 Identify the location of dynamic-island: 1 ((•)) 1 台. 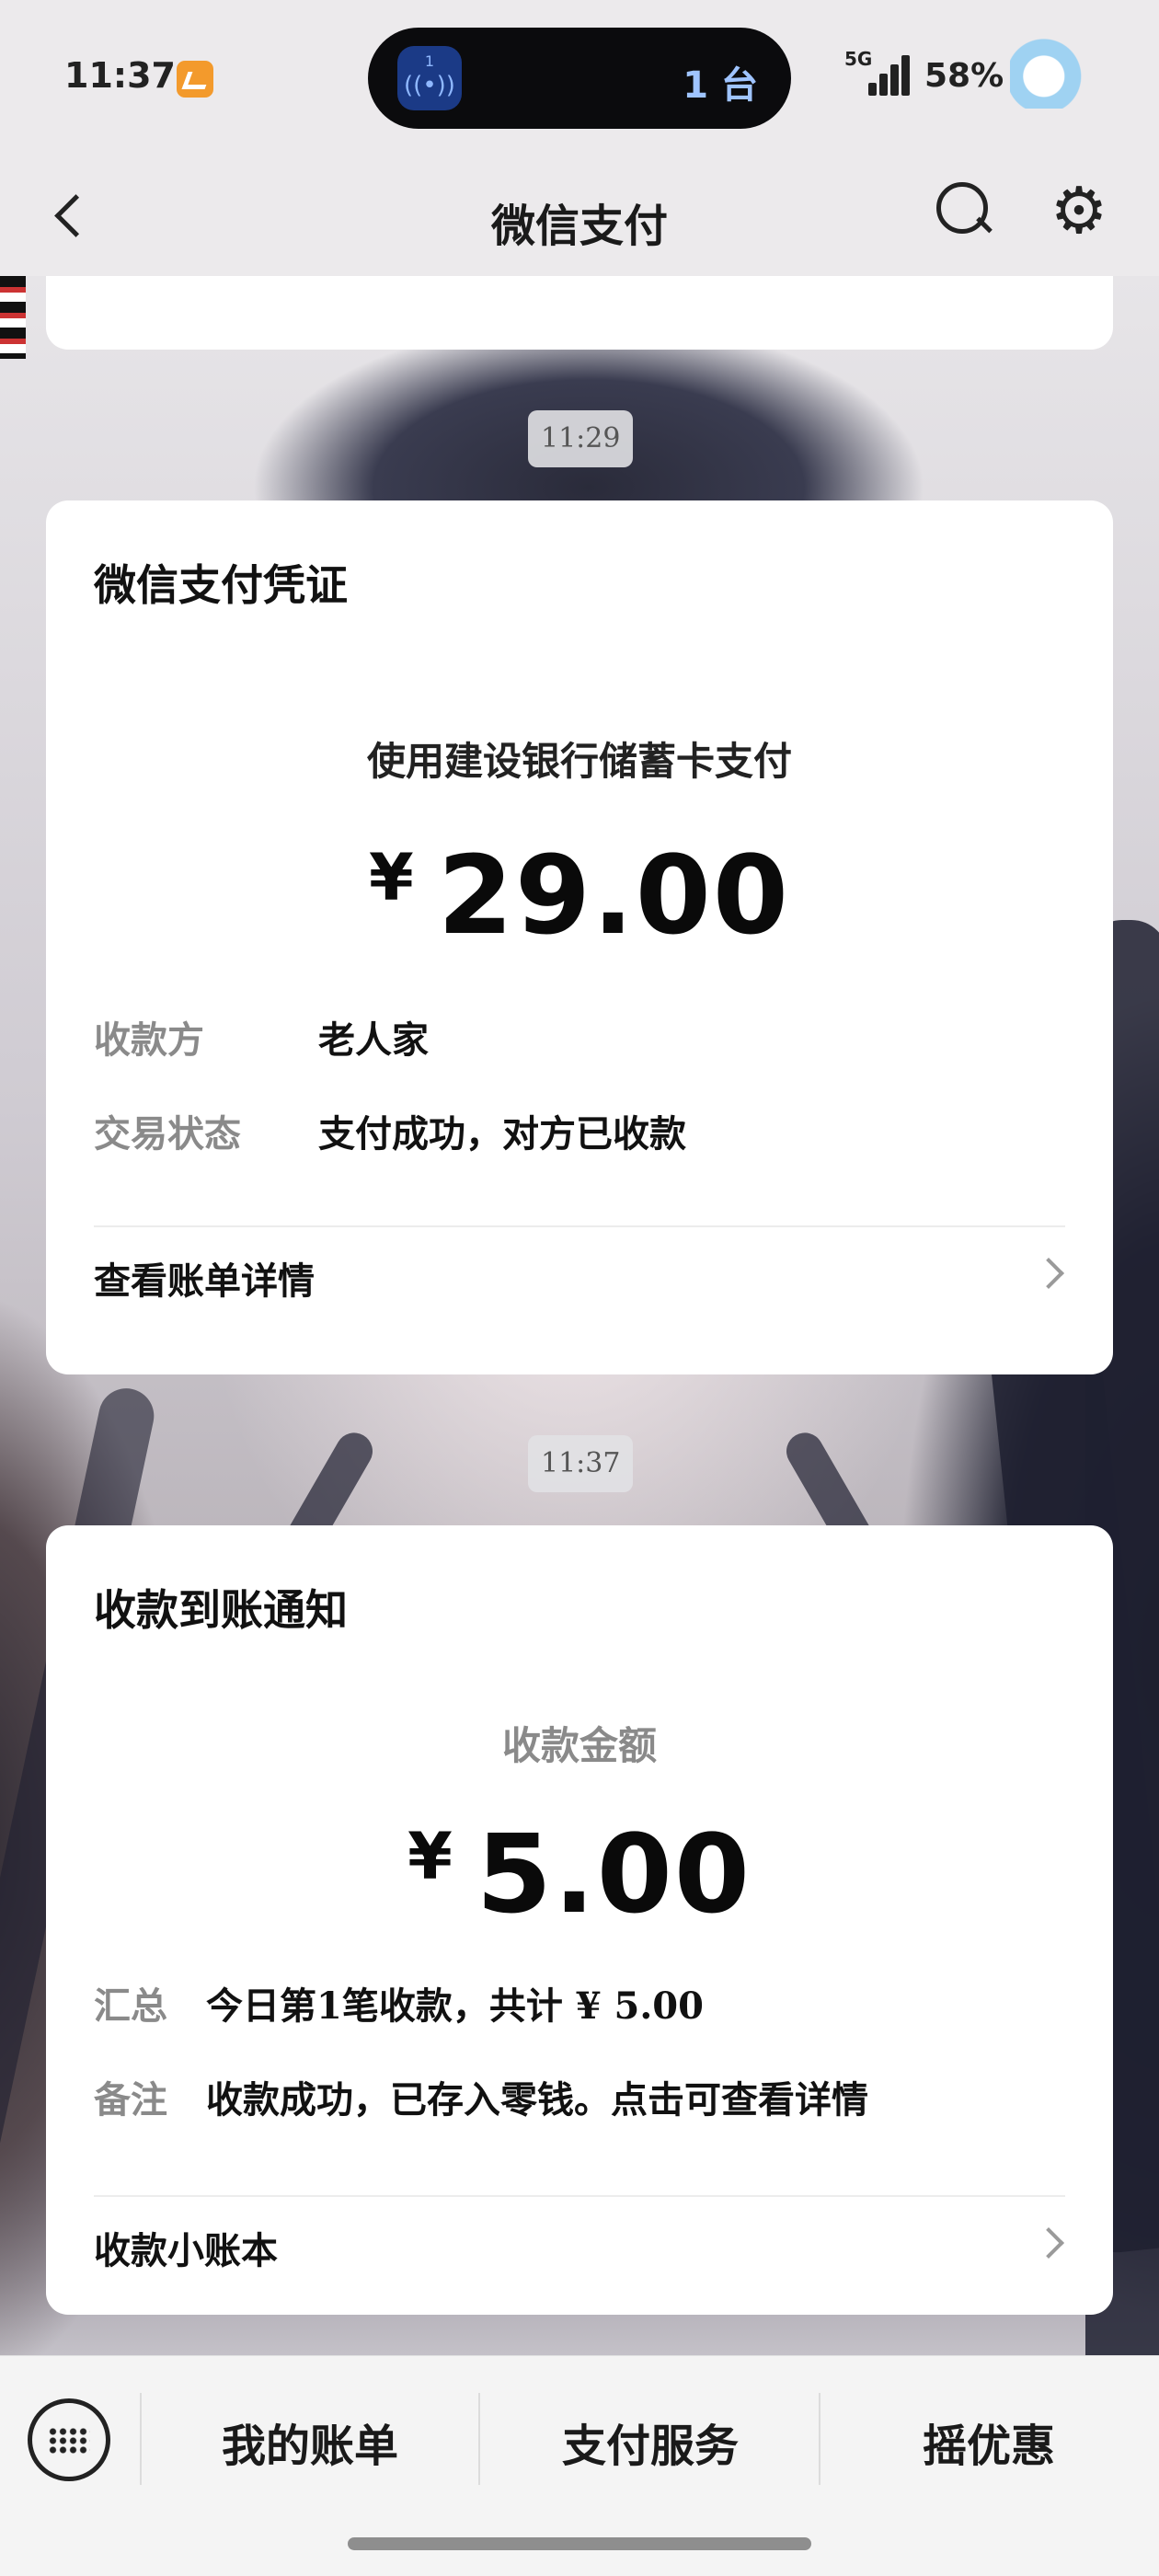
(579, 78).